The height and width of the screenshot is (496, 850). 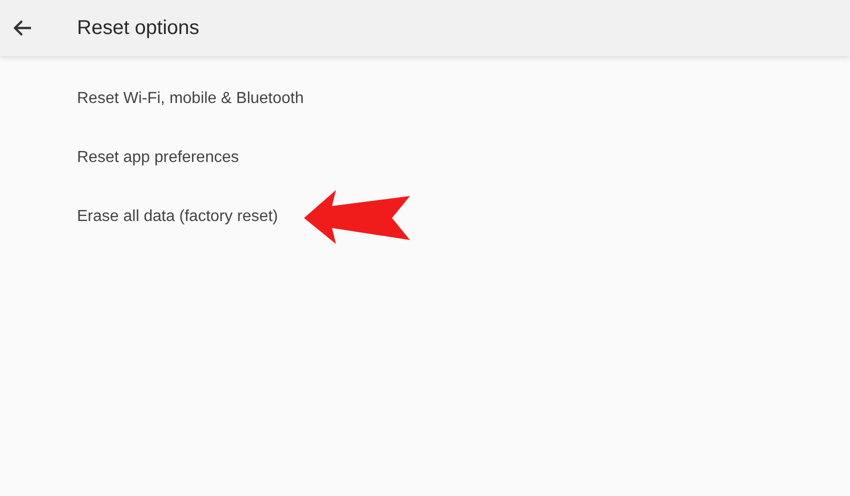 What do you see at coordinates (158, 157) in the screenshot?
I see `item-label: Reset app preferences` at bounding box center [158, 157].